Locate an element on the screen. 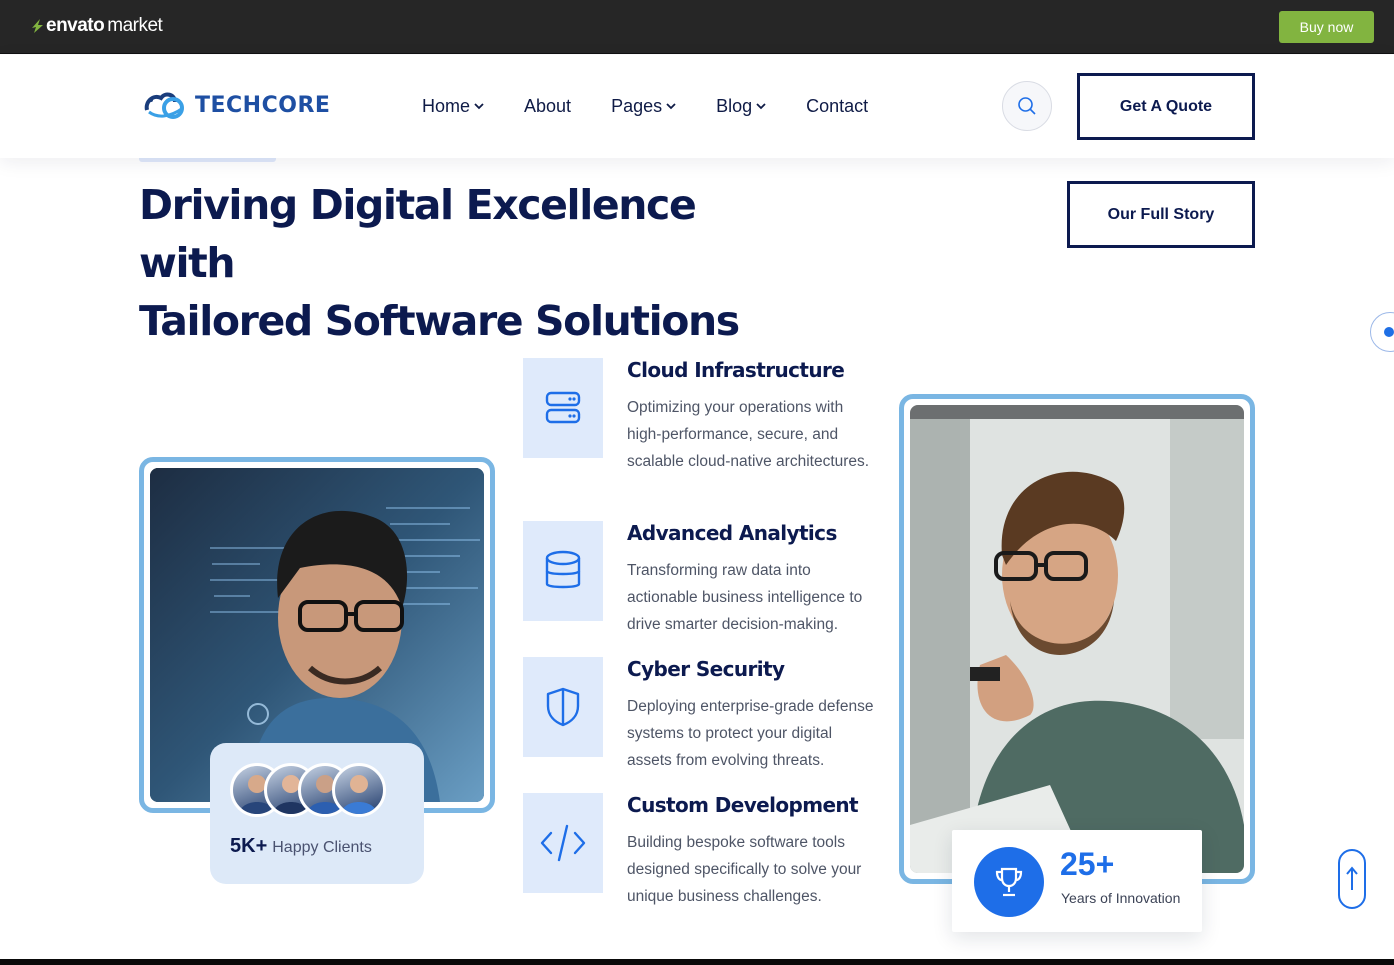 Image resolution: width=1394 pixels, height=965 pixels. search-icon is located at coordinates (1027, 106).